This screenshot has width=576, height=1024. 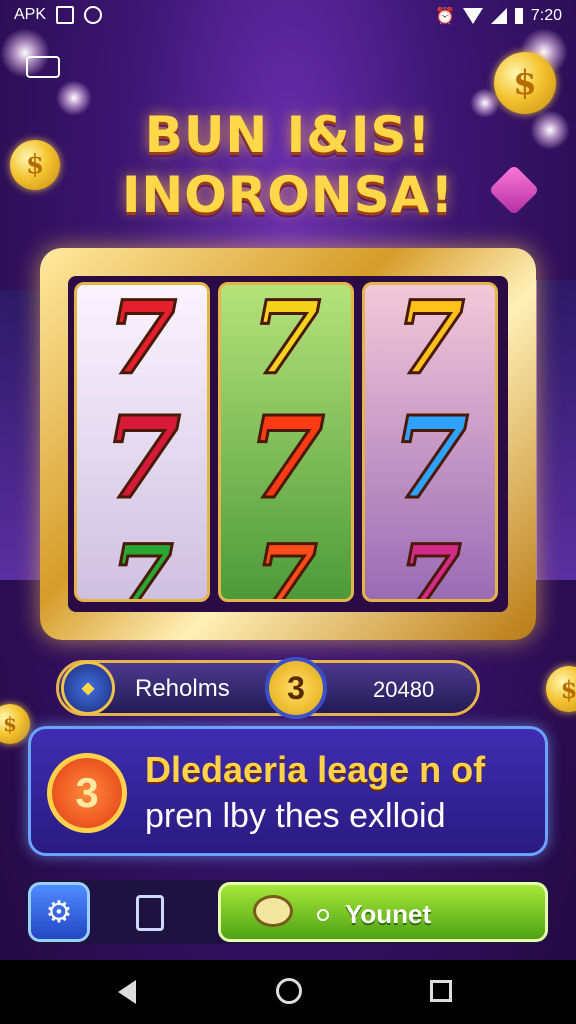 What do you see at coordinates (295, 816) in the screenshot?
I see `banner-line2: pren lby thes exlloid` at bounding box center [295, 816].